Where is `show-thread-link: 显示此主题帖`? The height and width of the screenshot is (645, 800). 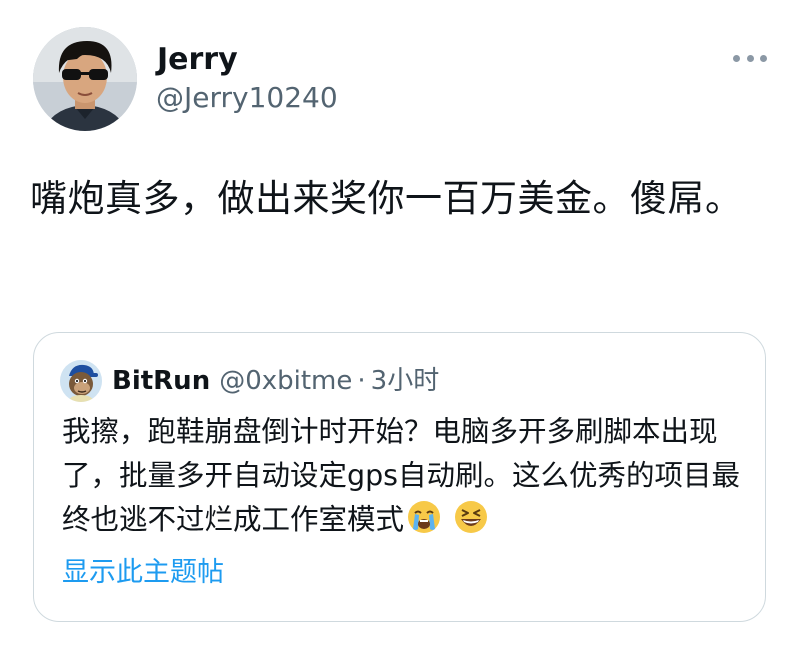
show-thread-link: 显示此主题帖 is located at coordinates (143, 573).